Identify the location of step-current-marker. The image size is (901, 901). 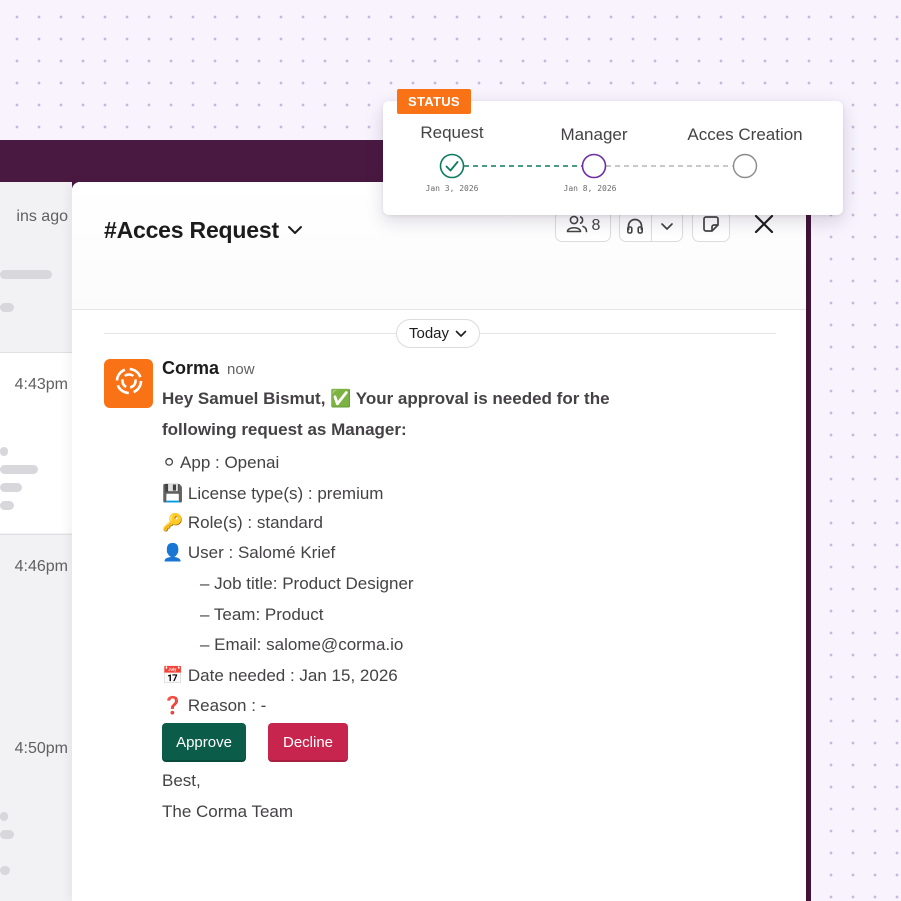
(594, 166).